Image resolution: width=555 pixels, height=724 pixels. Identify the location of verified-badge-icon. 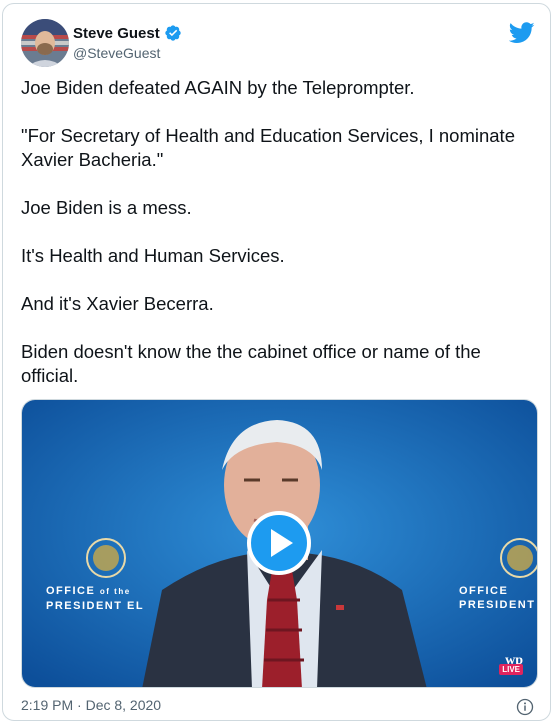
(173, 33).